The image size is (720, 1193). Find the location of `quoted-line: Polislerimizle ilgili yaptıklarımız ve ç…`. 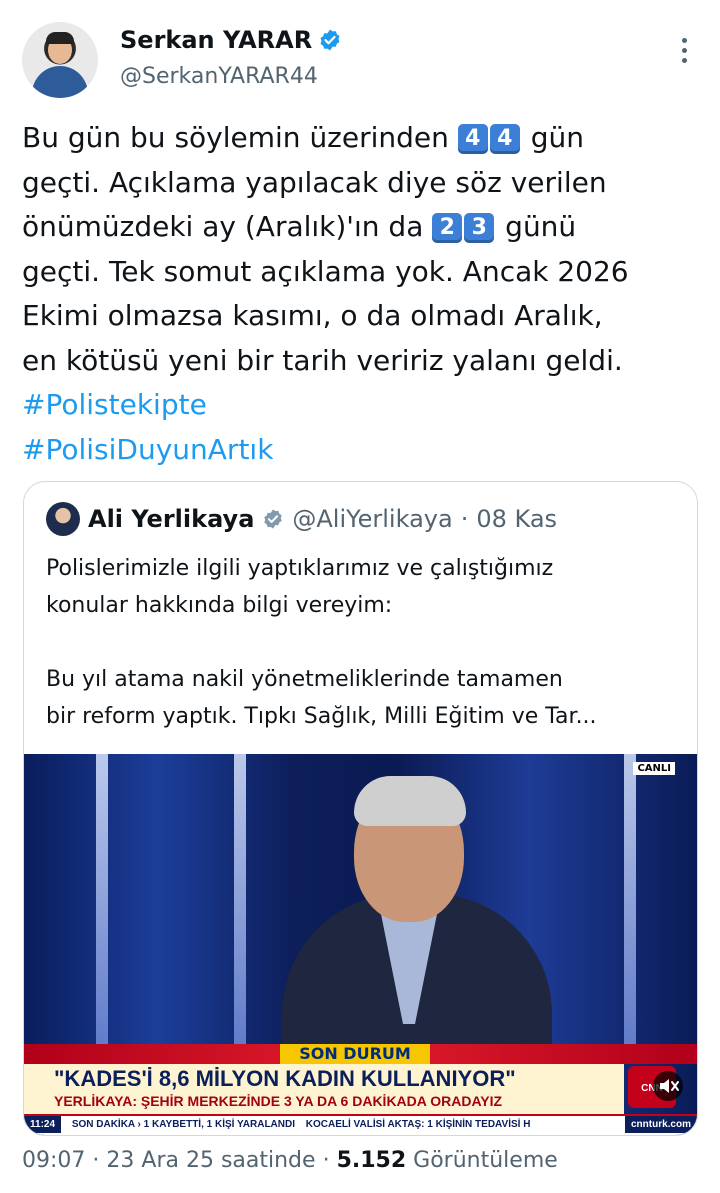

quoted-line: Polislerimizle ilgili yaptıklarımız ve ç… is located at coordinates (300, 568).